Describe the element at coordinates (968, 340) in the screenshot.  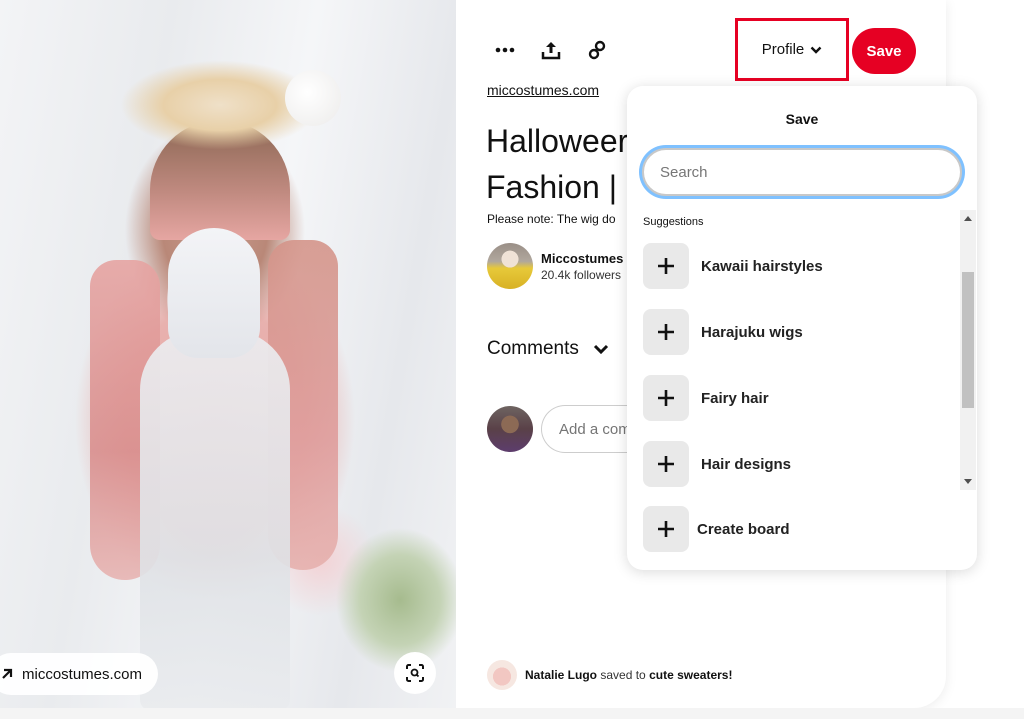
I see `scrollbar-thumb` at that location.